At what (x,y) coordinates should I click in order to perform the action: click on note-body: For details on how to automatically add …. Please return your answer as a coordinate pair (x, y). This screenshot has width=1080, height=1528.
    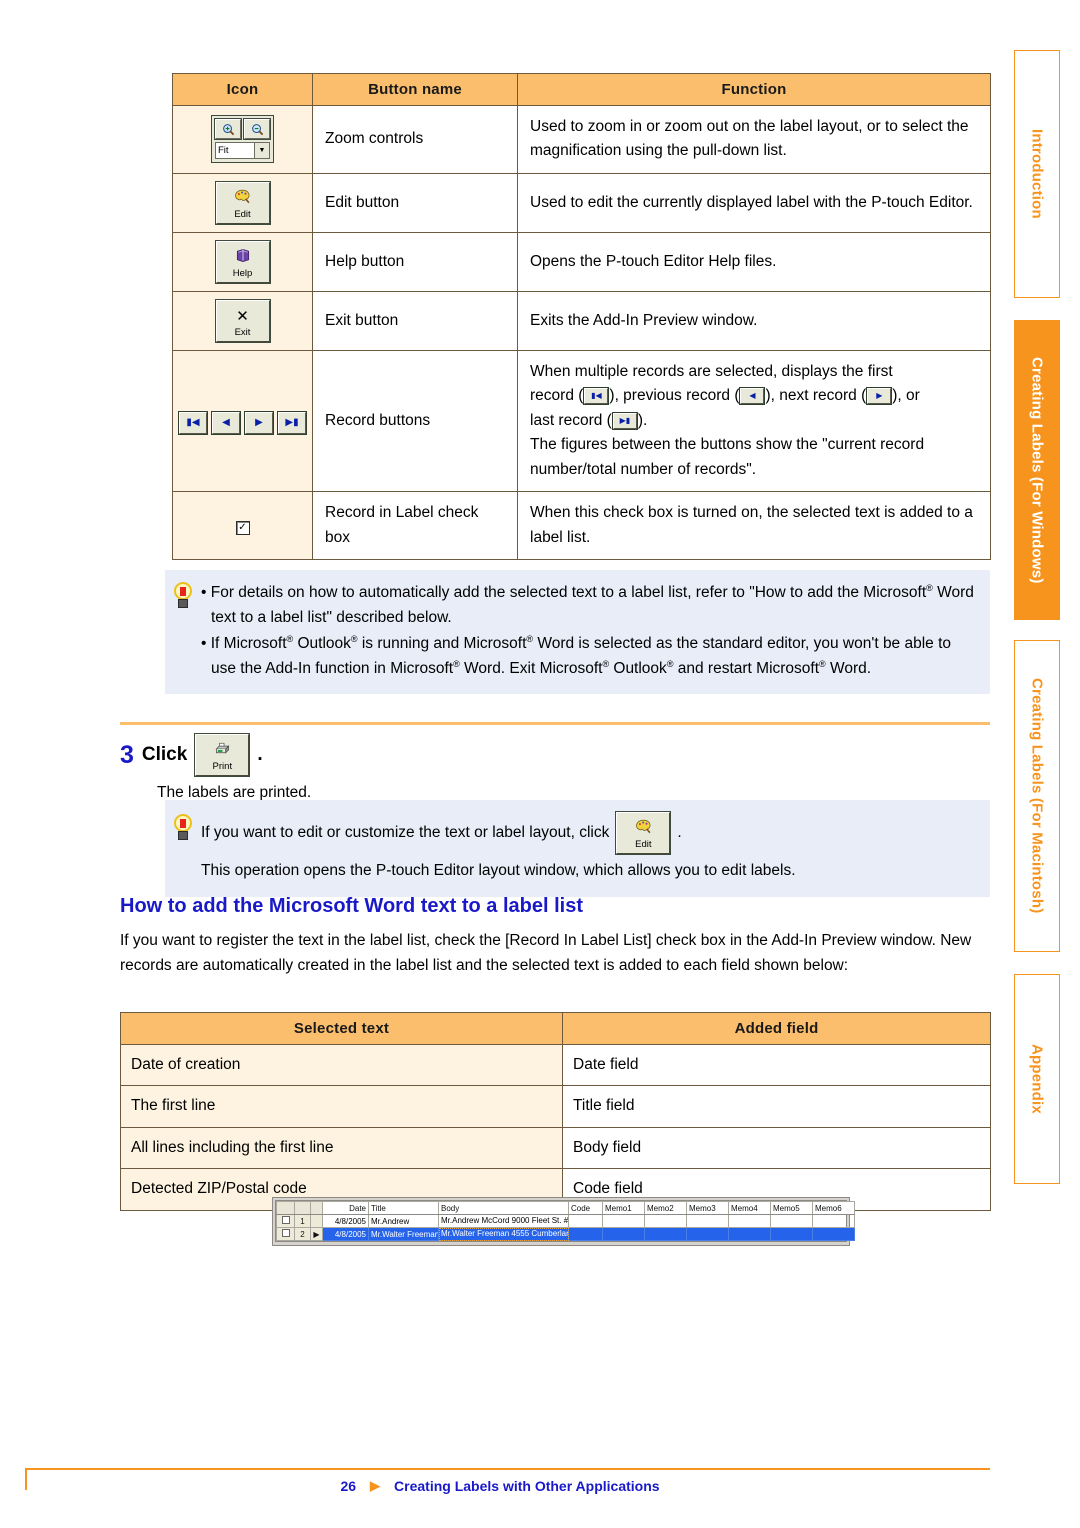
    Looking at the image, I should click on (588, 631).